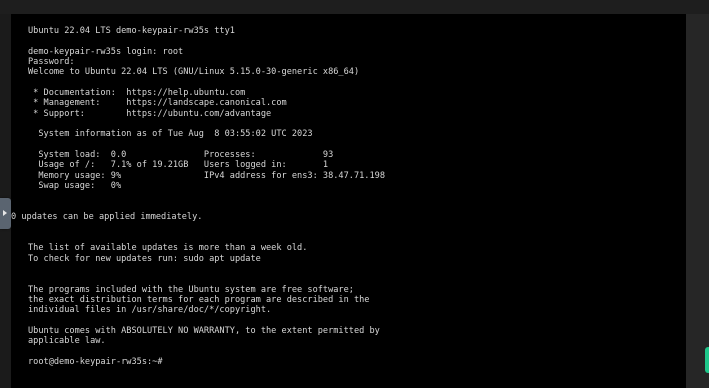 This screenshot has height=388, width=709. Describe the element at coordinates (51, 62) in the screenshot. I see `terminal-line: Password:` at that location.